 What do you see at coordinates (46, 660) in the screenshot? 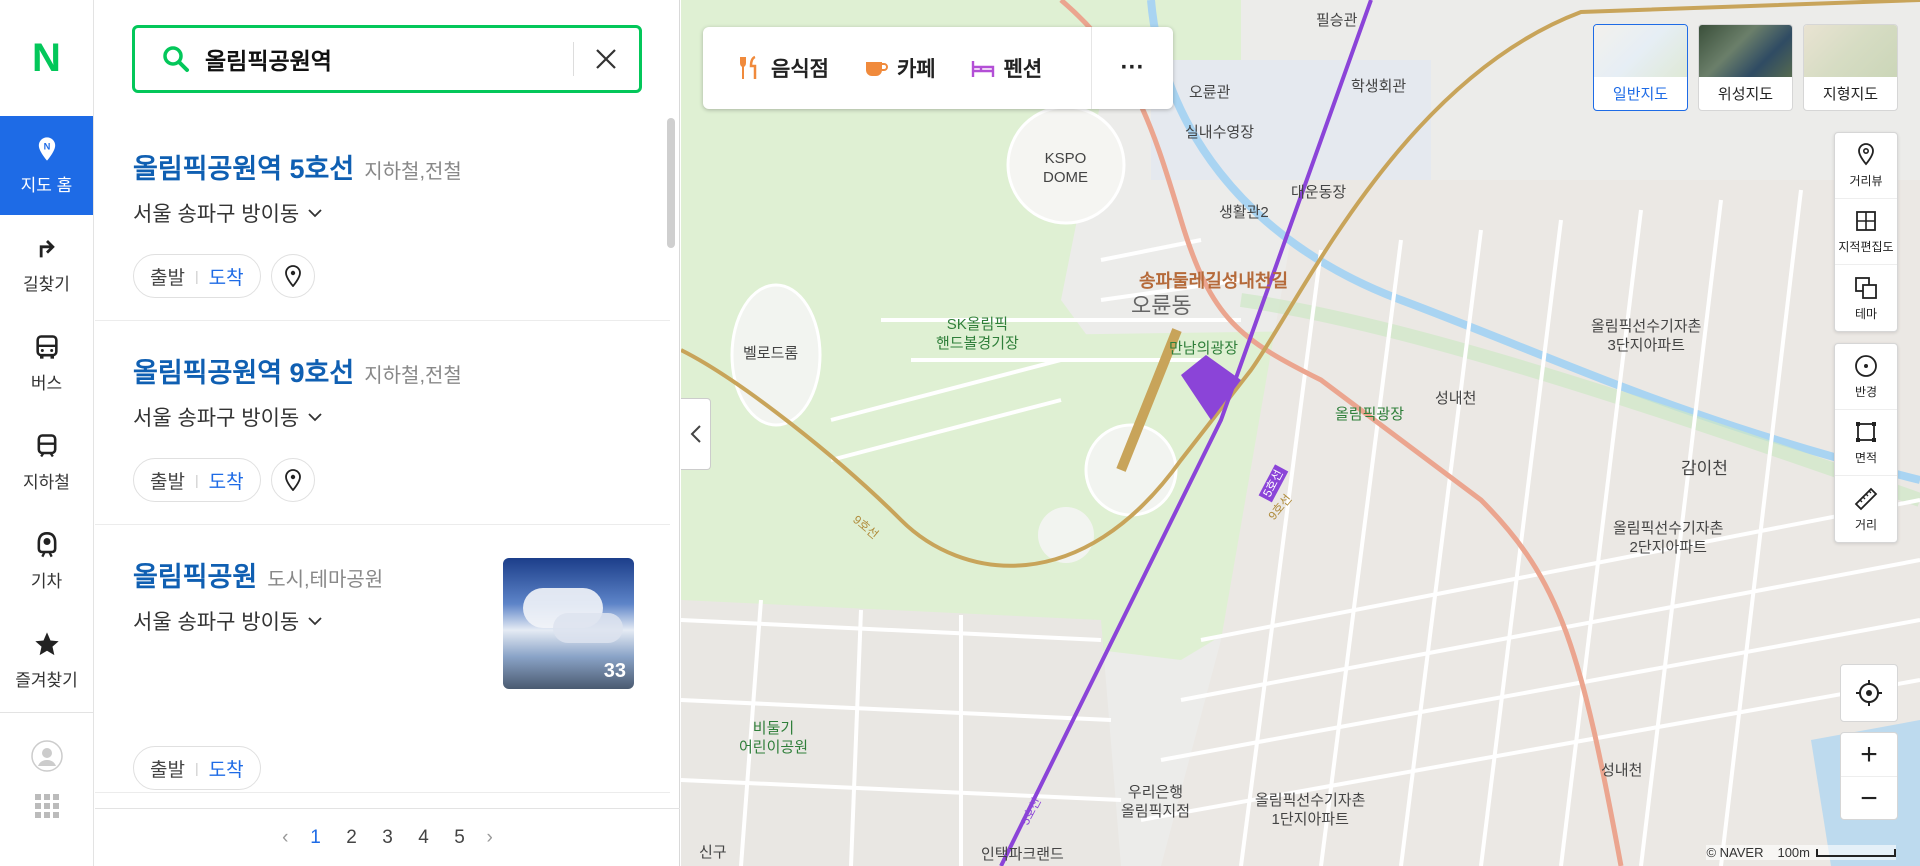
I see `nav-item-favorites: 즐겨찾기` at bounding box center [46, 660].